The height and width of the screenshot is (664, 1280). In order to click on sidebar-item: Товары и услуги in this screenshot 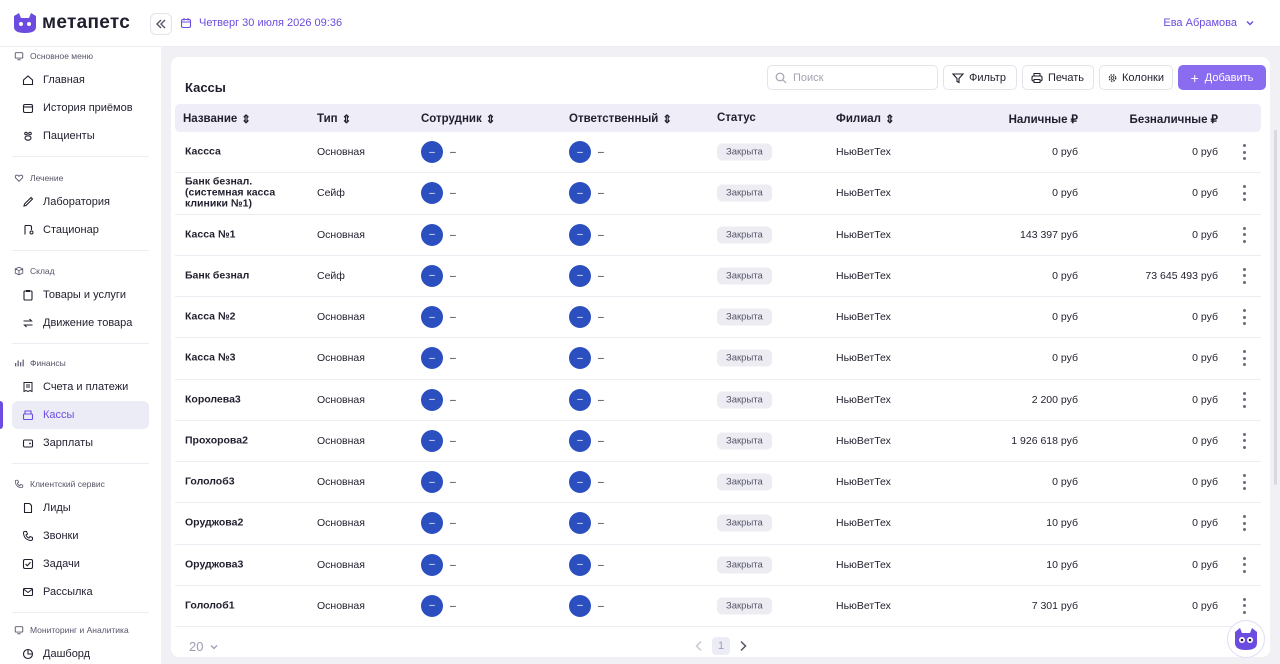, I will do `click(80, 295)`.